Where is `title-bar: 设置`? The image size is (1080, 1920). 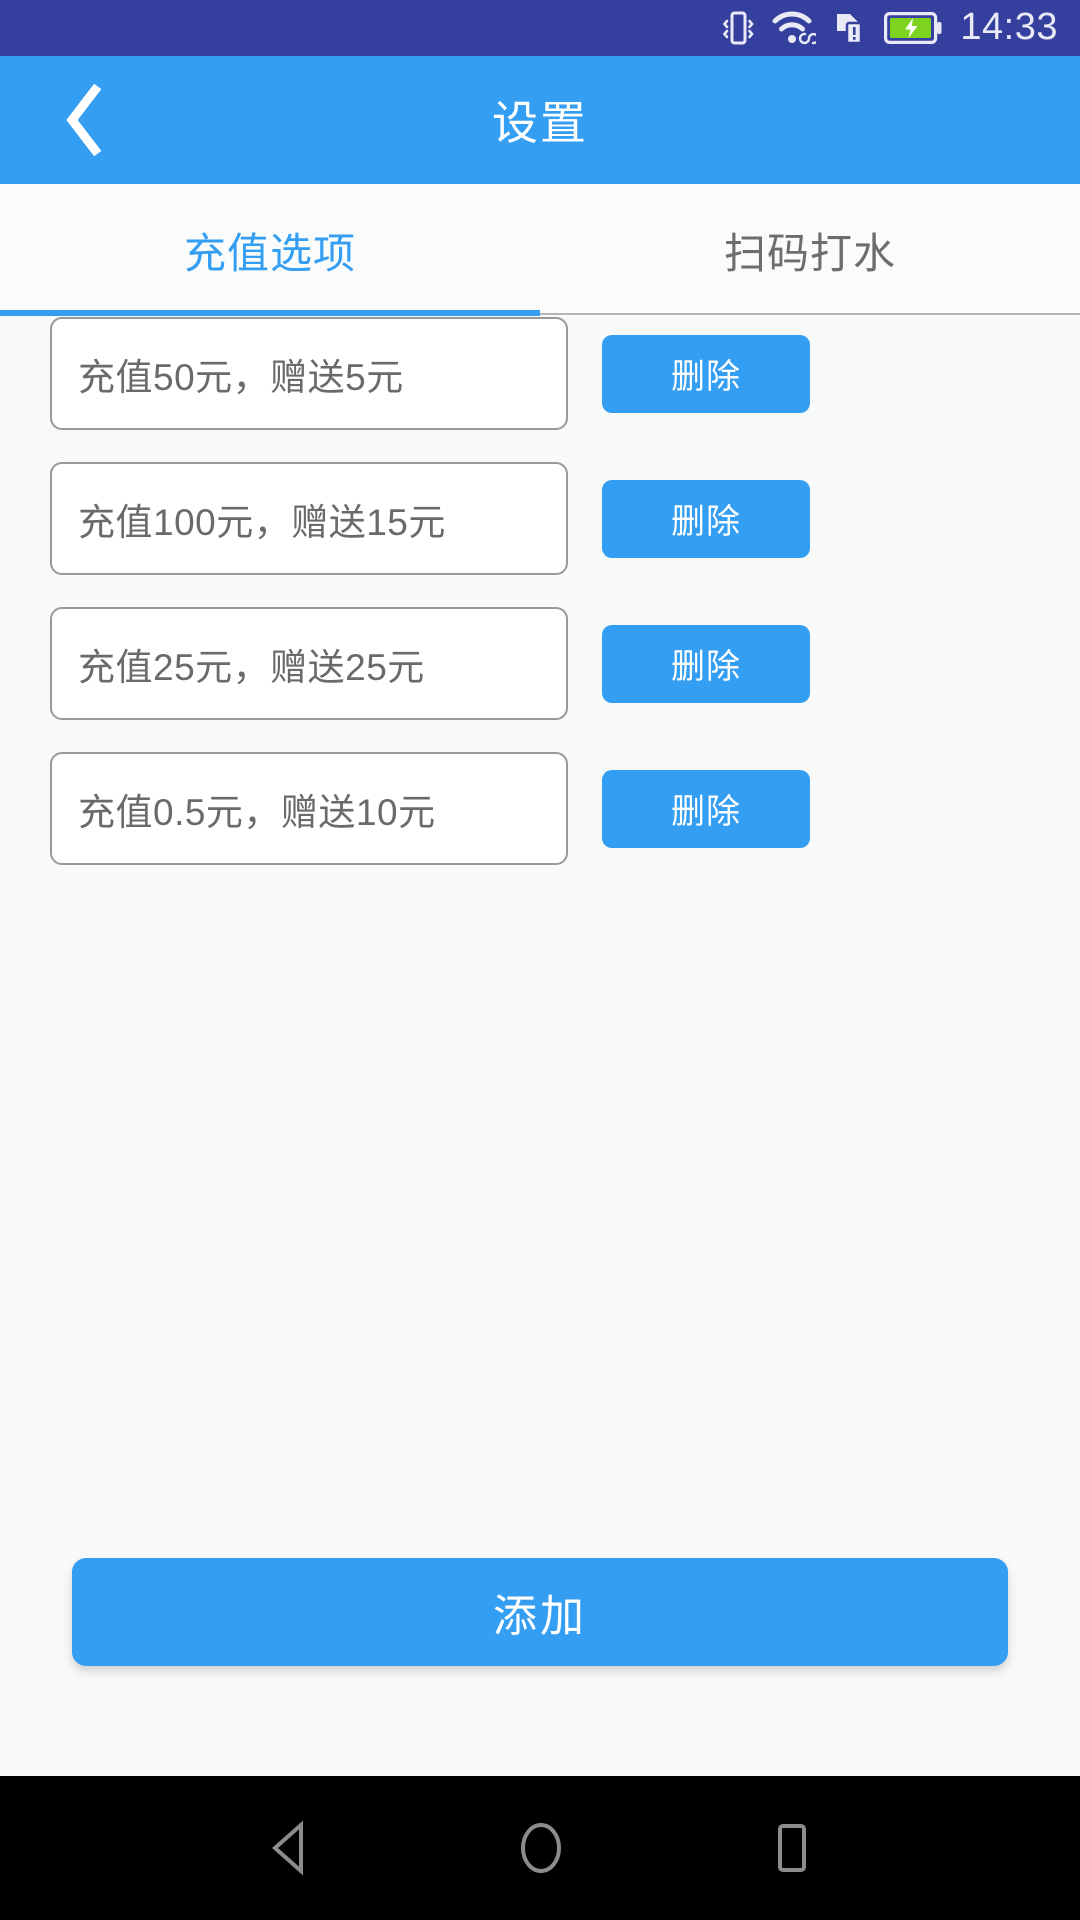 title-bar: 设置 is located at coordinates (540, 120).